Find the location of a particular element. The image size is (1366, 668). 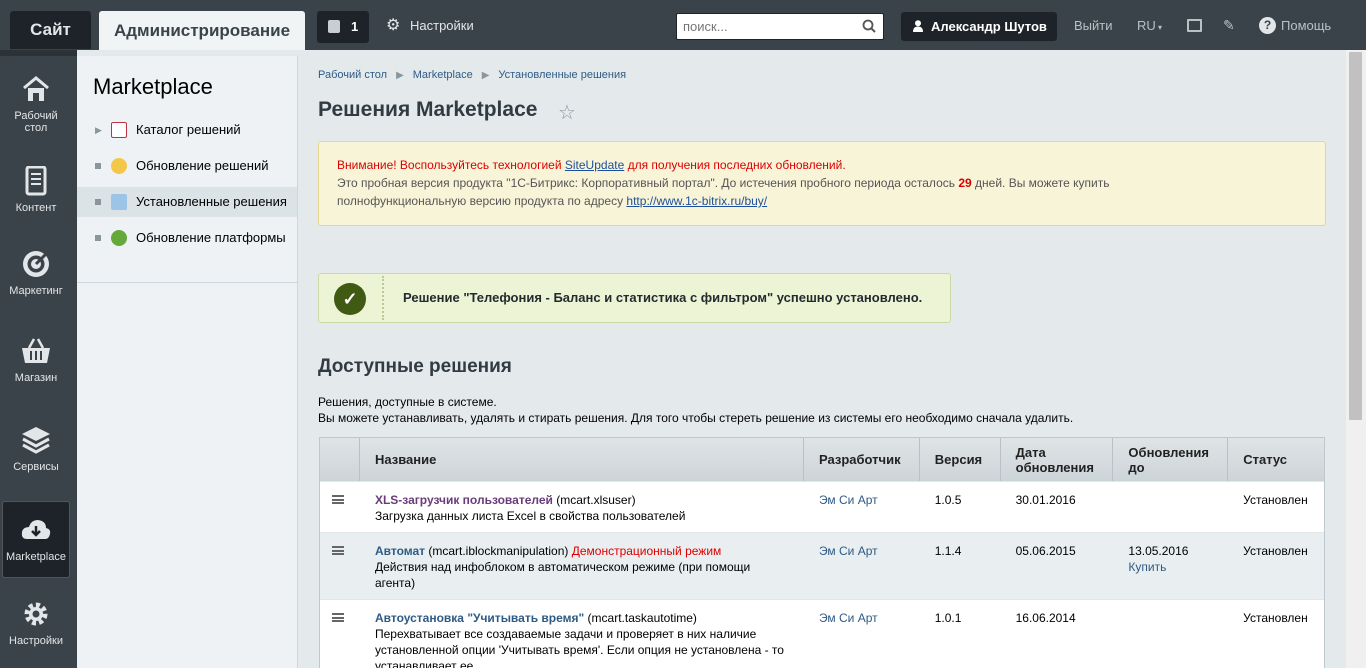

page-title: Решения Marketplace is located at coordinates (428, 109).